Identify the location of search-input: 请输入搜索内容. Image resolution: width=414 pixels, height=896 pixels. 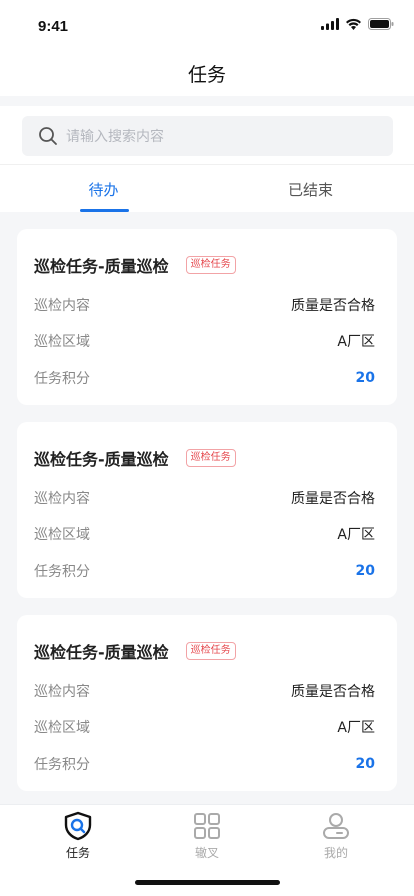
(207, 136).